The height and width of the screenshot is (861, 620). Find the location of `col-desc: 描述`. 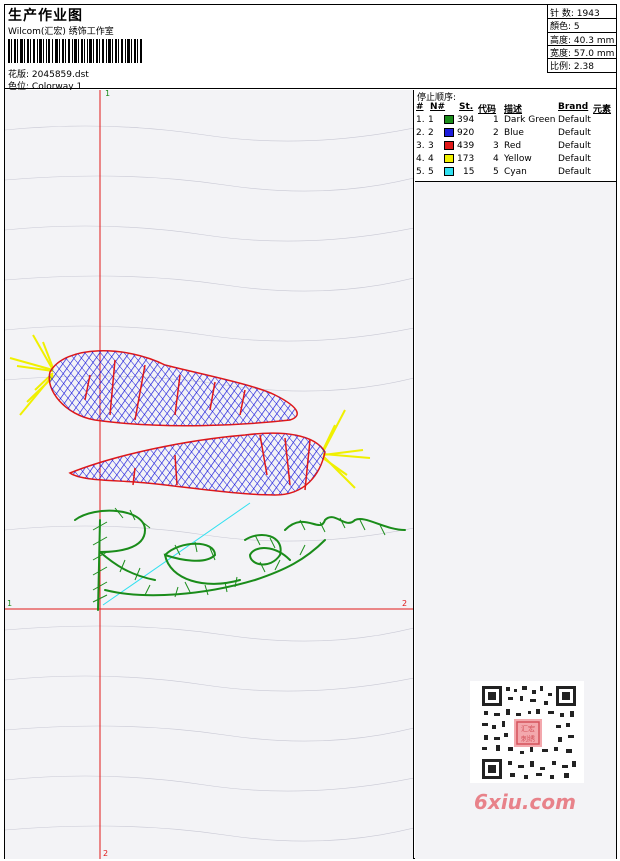

col-desc: 描述 is located at coordinates (513, 110).